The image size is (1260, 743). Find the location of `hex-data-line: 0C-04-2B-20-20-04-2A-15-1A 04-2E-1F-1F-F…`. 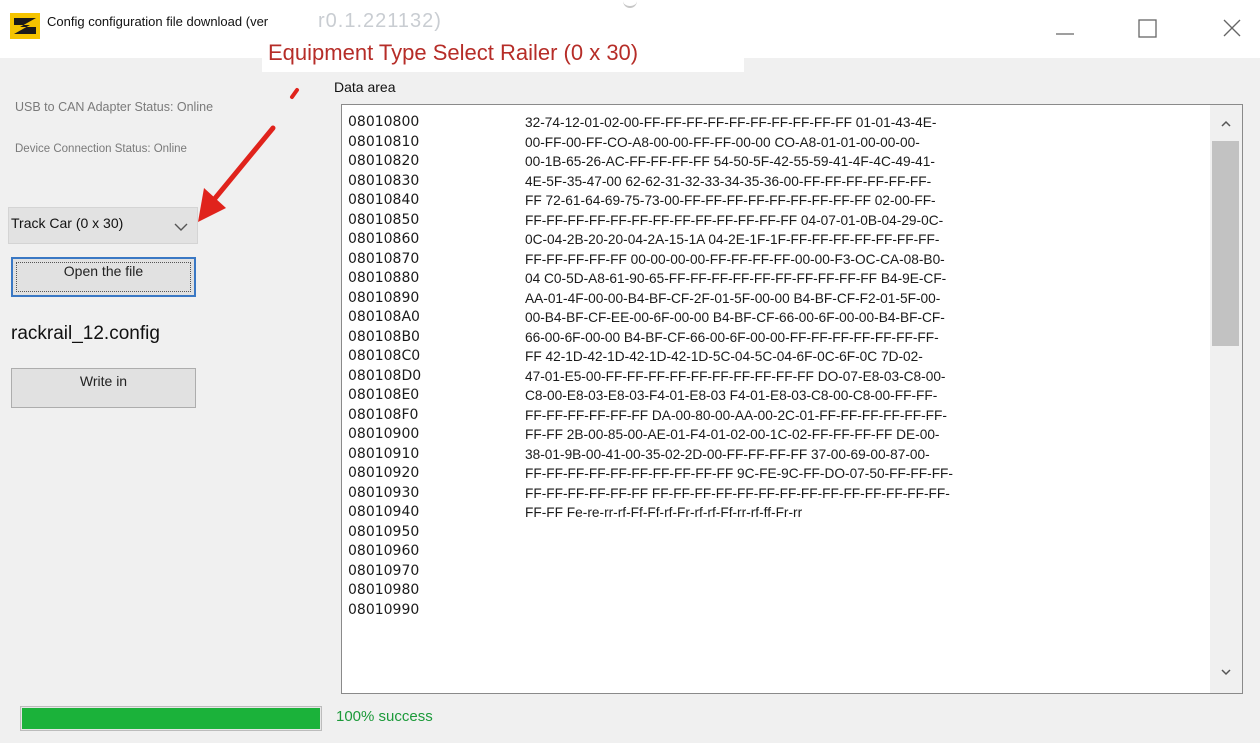

hex-data-line: 0C-04-2B-20-20-04-2A-15-1A 04-2E-1F-1F-F… is located at coordinates (732, 239).